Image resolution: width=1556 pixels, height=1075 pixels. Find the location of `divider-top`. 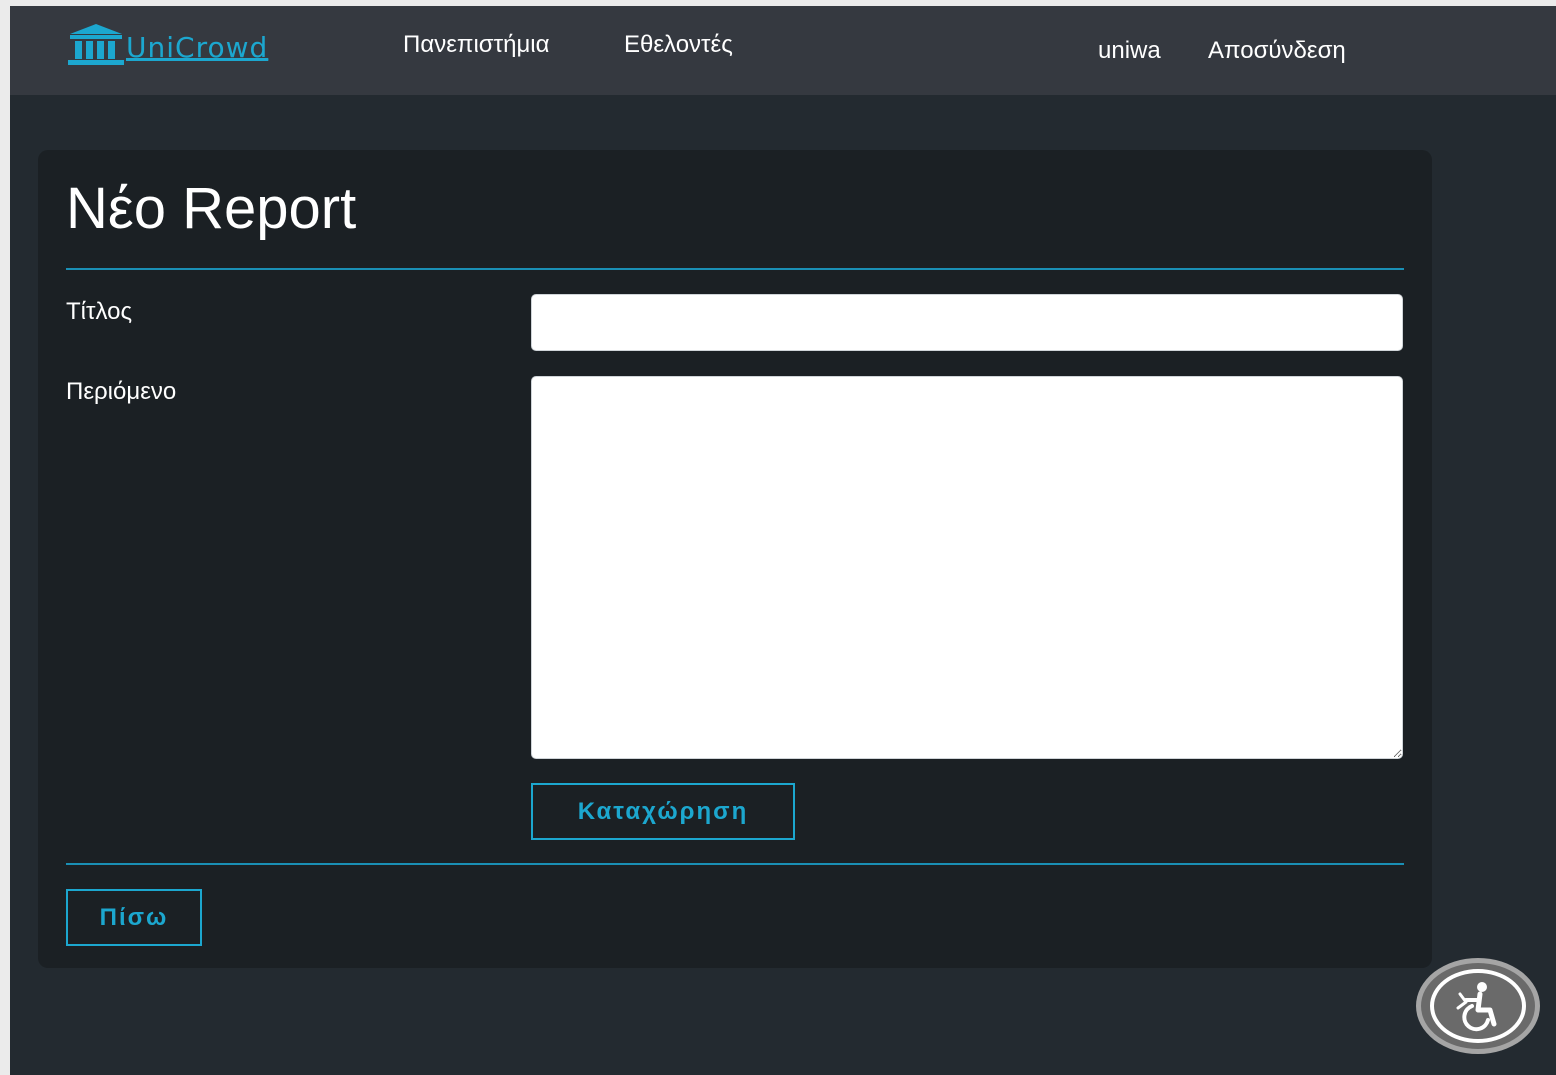

divider-top is located at coordinates (735, 269).